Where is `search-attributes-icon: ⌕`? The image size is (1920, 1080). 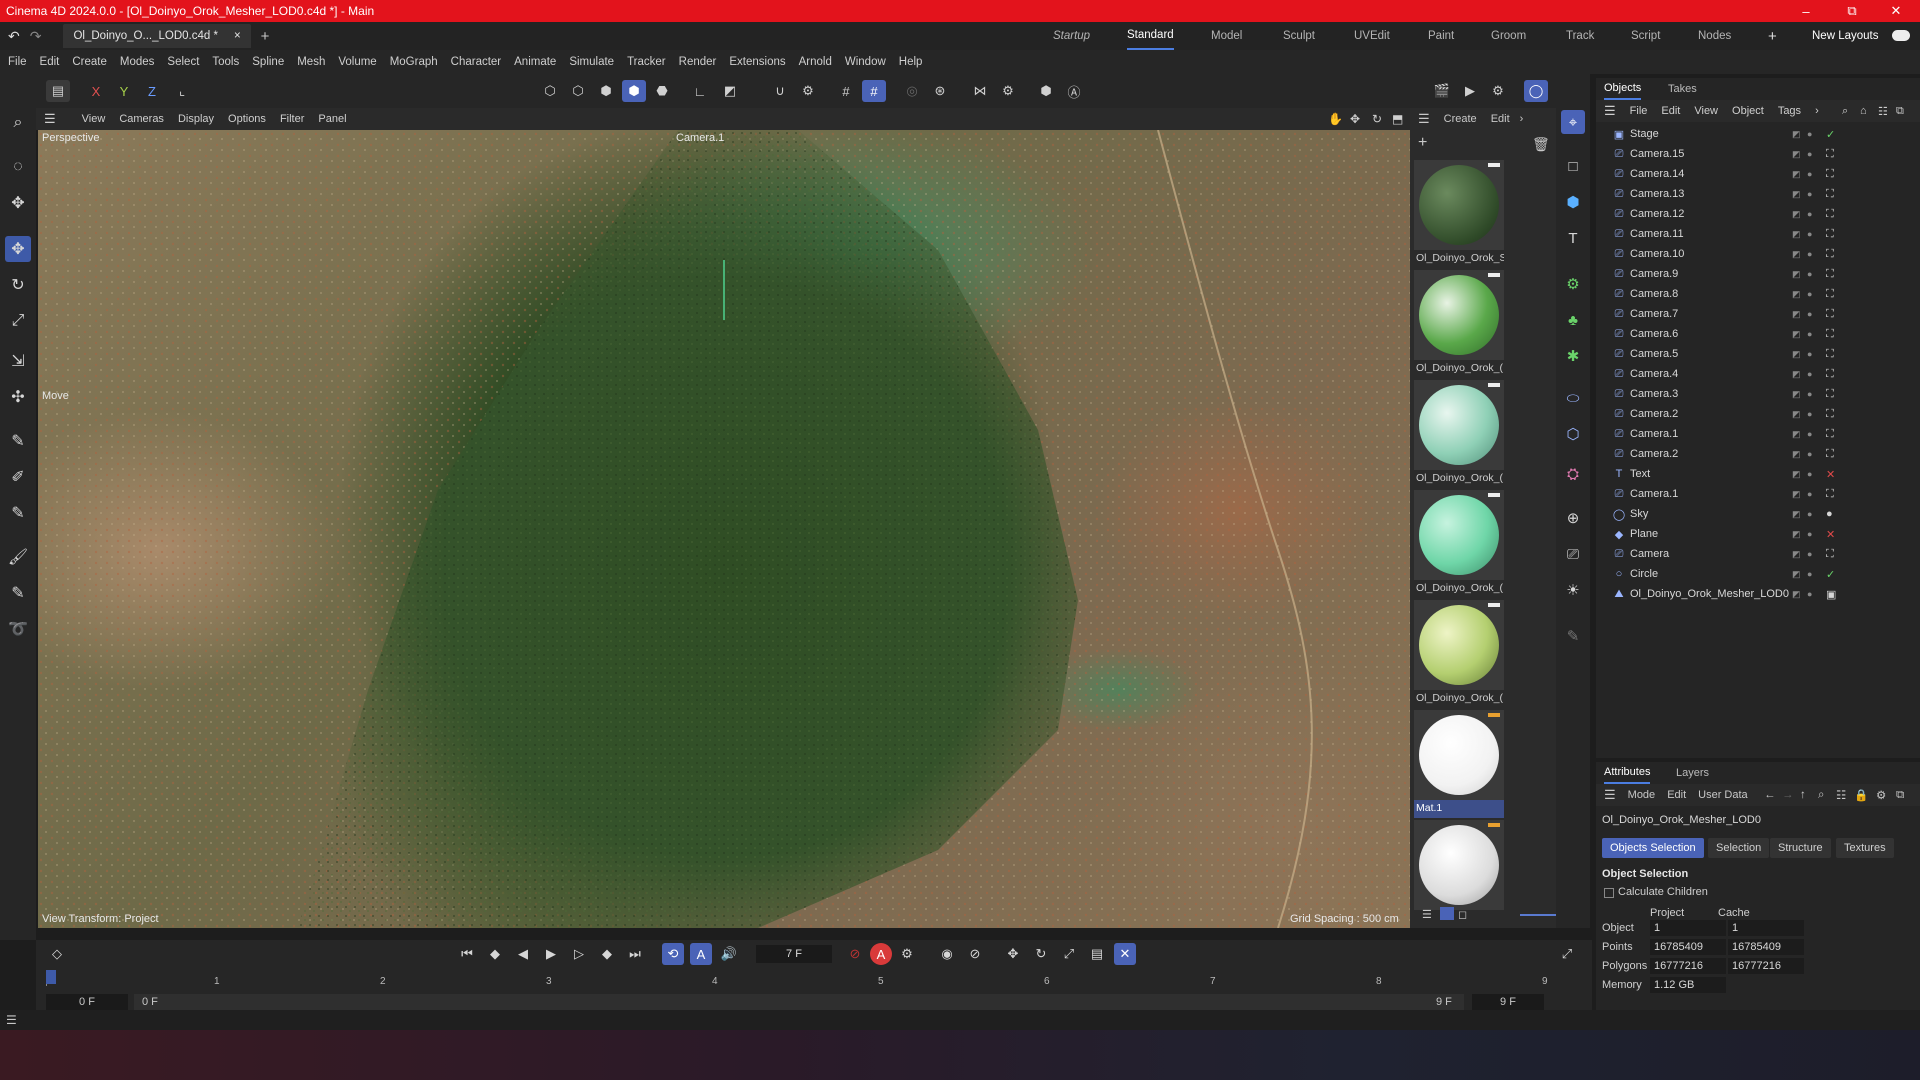 search-attributes-icon: ⌕ is located at coordinates (1821, 795).